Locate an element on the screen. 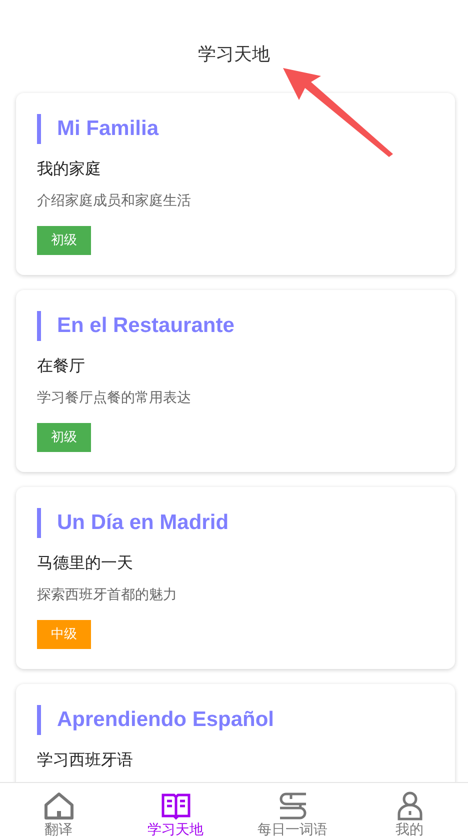 This screenshot has height=840, width=468. lesson-subtitle: 马德里的一天 is located at coordinates (85, 563).